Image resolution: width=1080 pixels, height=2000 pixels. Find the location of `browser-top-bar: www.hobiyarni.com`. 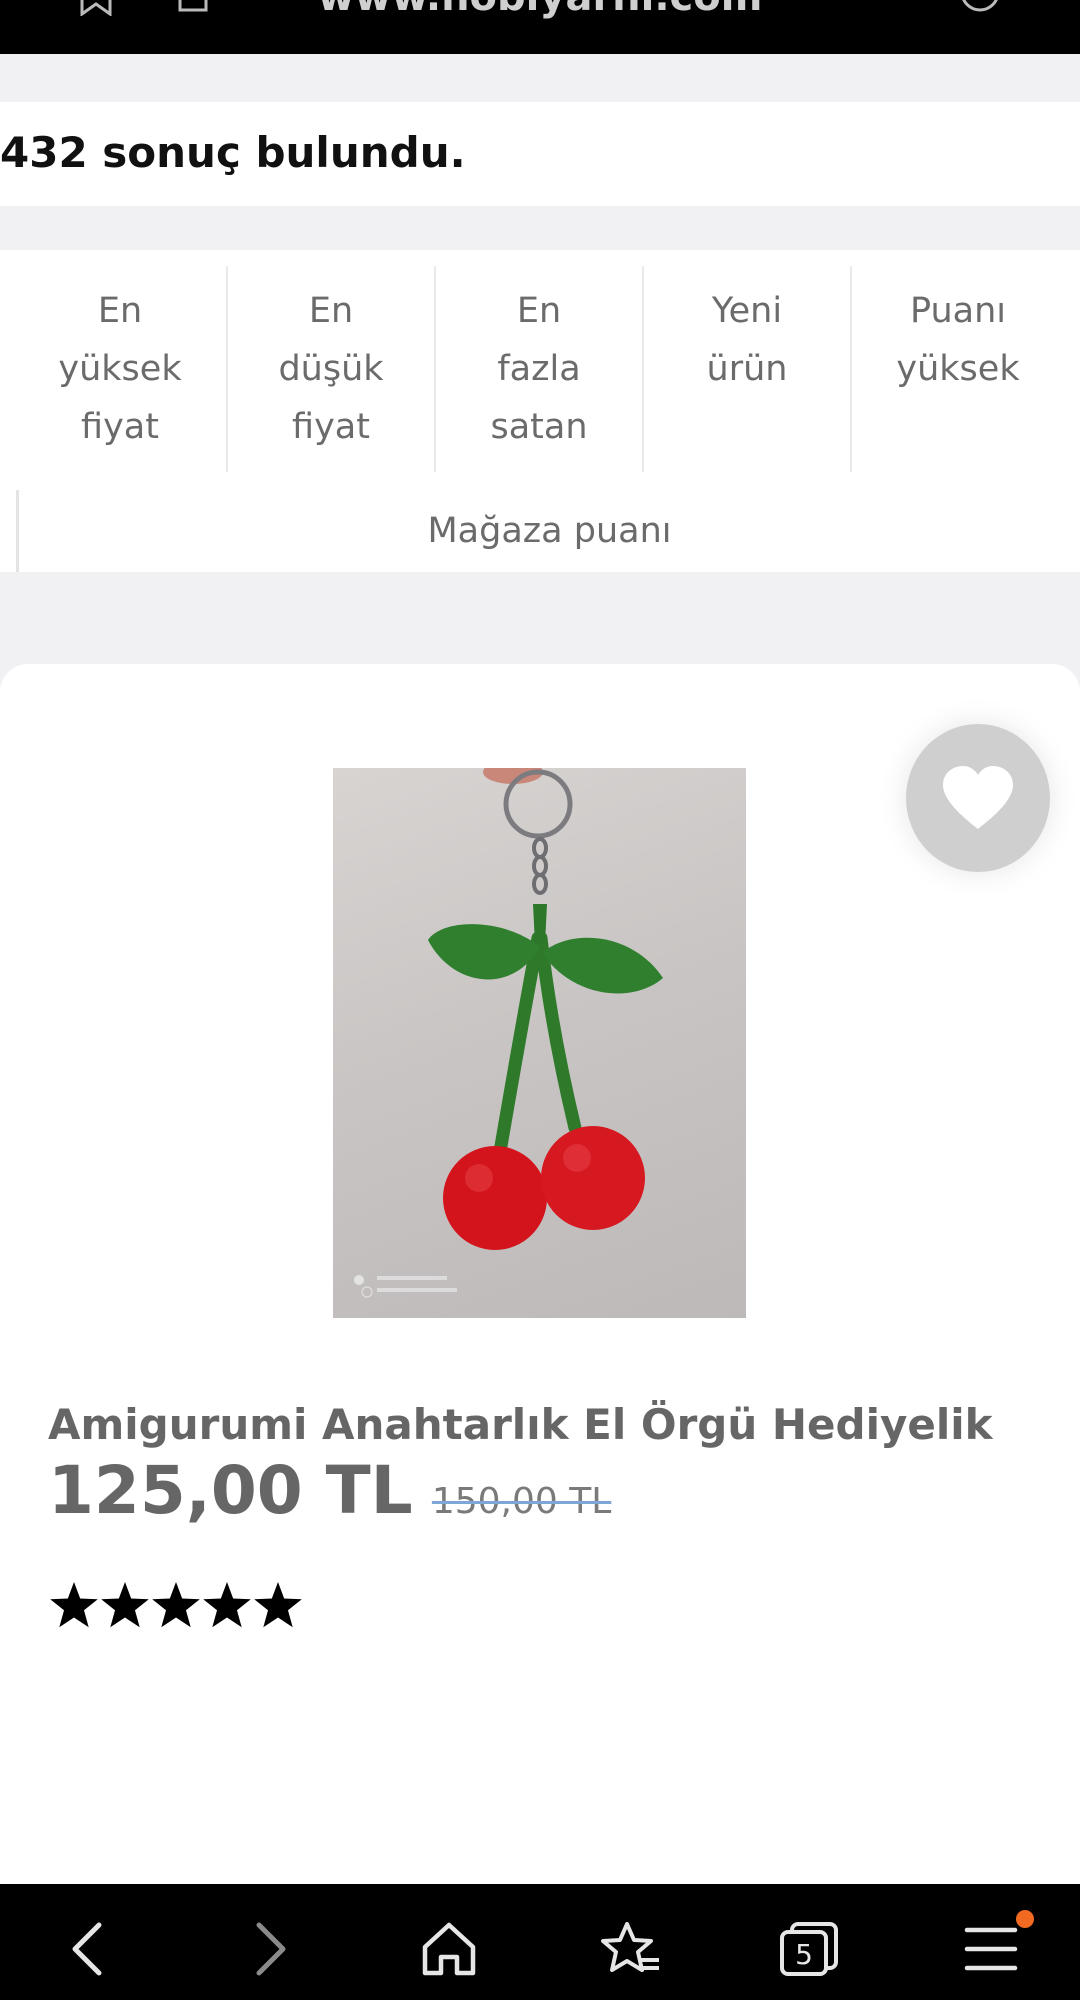

browser-top-bar: www.hobiyarni.com is located at coordinates (540, 27).